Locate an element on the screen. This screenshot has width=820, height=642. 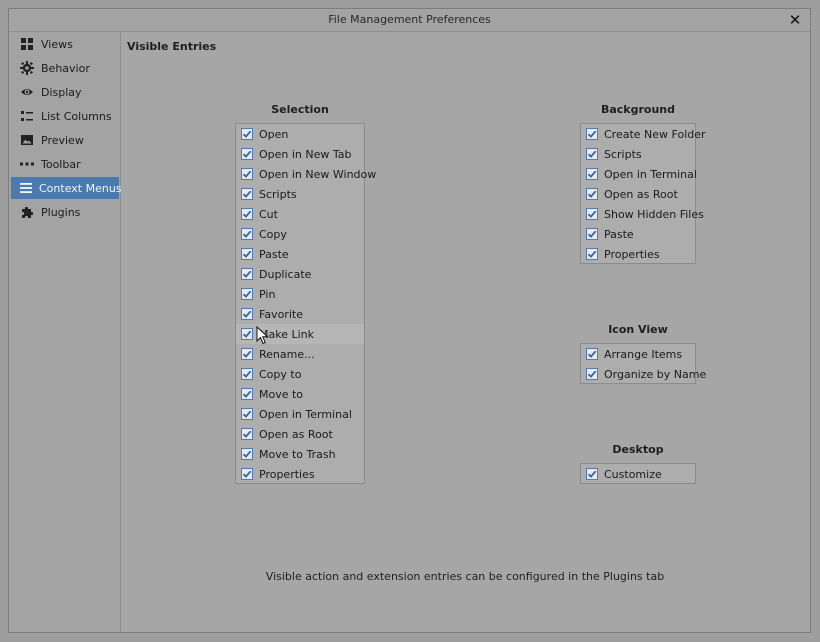
checkbox-item: Copy is located at coordinates (300, 234).